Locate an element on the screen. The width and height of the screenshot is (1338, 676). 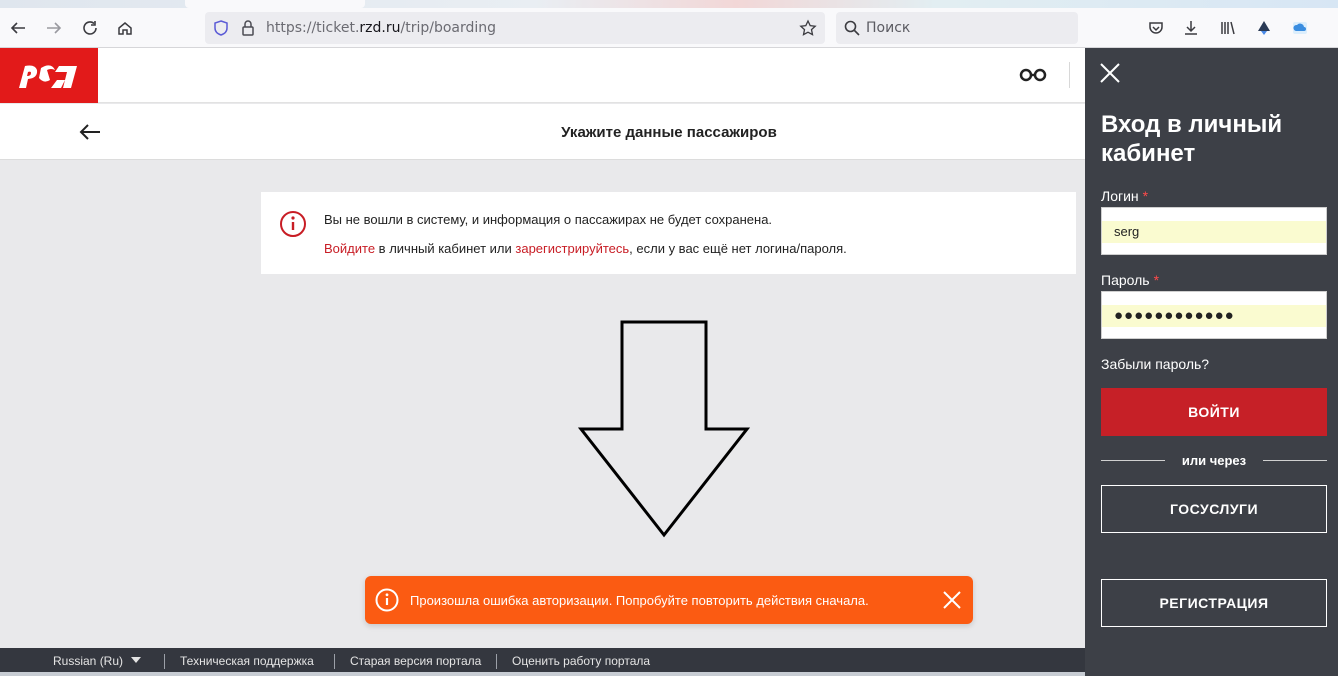
search-icon is located at coordinates (852, 28).